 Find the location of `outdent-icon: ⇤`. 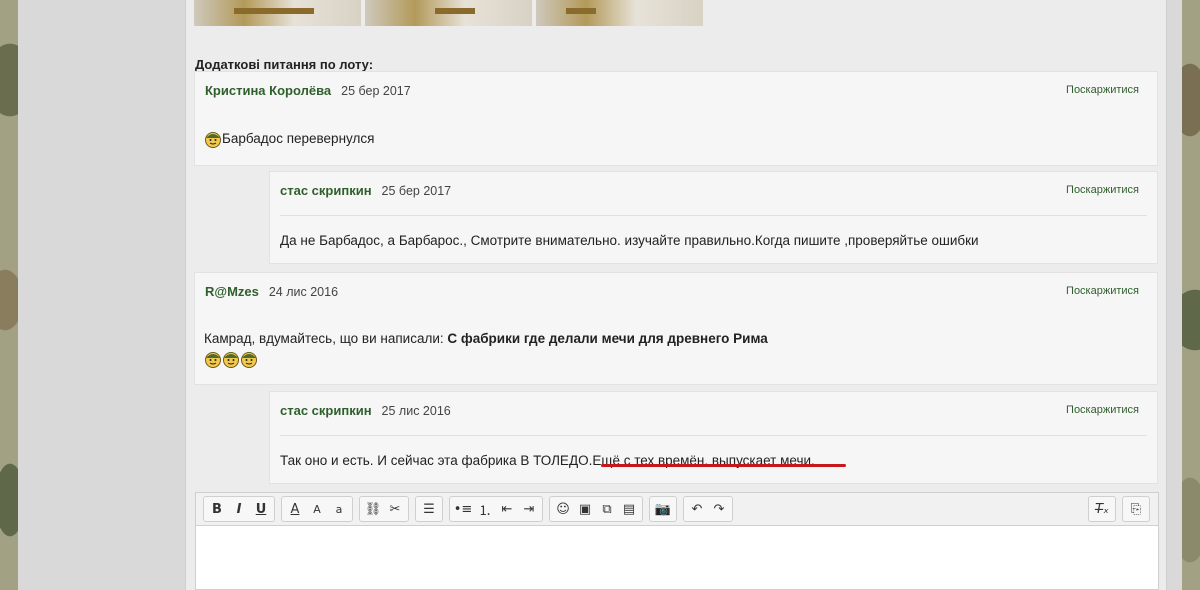

outdent-icon: ⇤ is located at coordinates (507, 509).